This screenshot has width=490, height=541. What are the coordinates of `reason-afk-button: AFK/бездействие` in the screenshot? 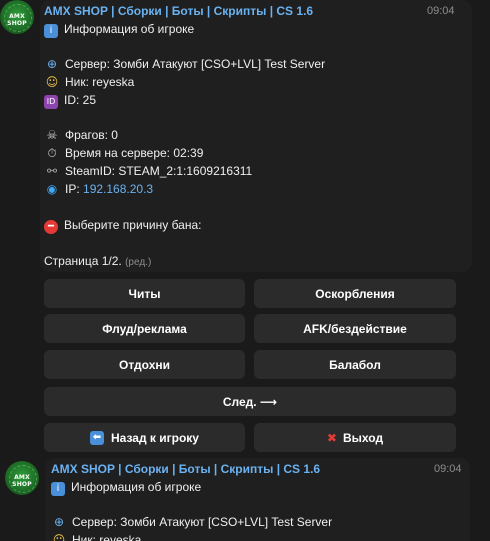 It's located at (355, 328).